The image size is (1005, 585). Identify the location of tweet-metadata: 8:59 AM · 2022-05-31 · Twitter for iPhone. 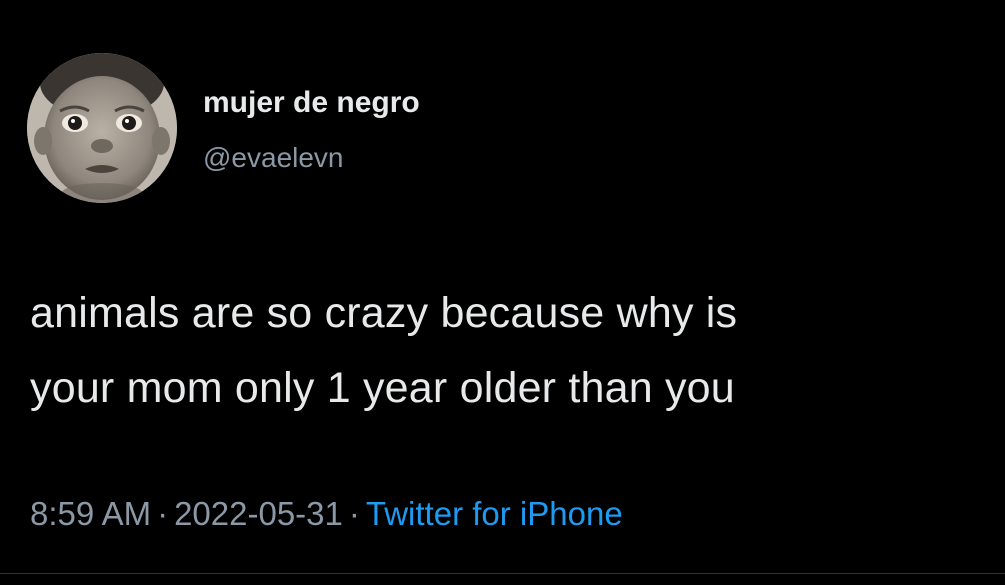
(326, 514).